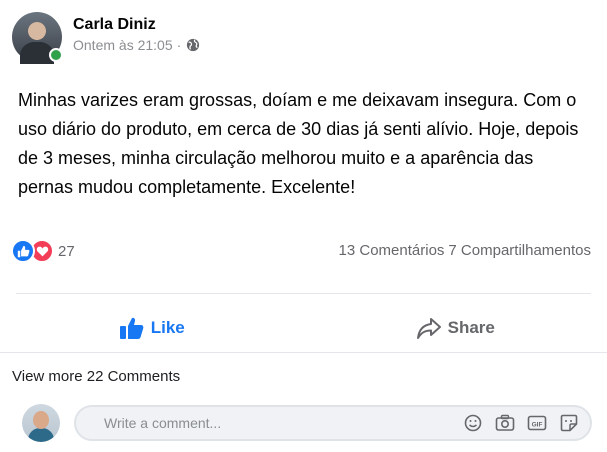  Describe the element at coordinates (392, 250) in the screenshot. I see `comments-count-link: 13 Comentários` at that location.